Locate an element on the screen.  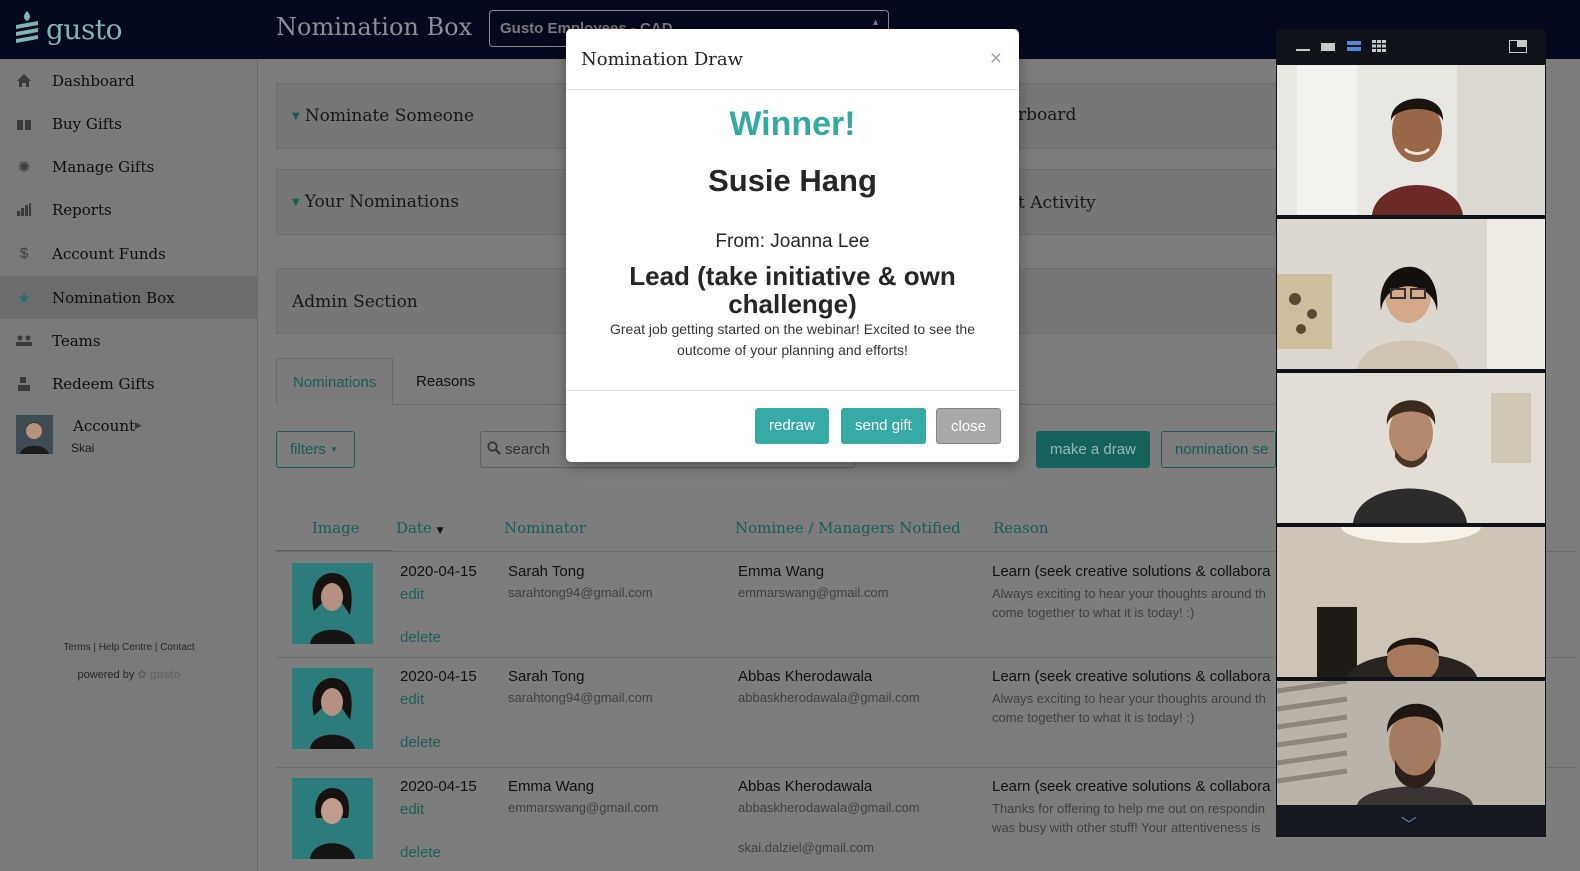
grid-view-icon is located at coordinates (1379, 46).